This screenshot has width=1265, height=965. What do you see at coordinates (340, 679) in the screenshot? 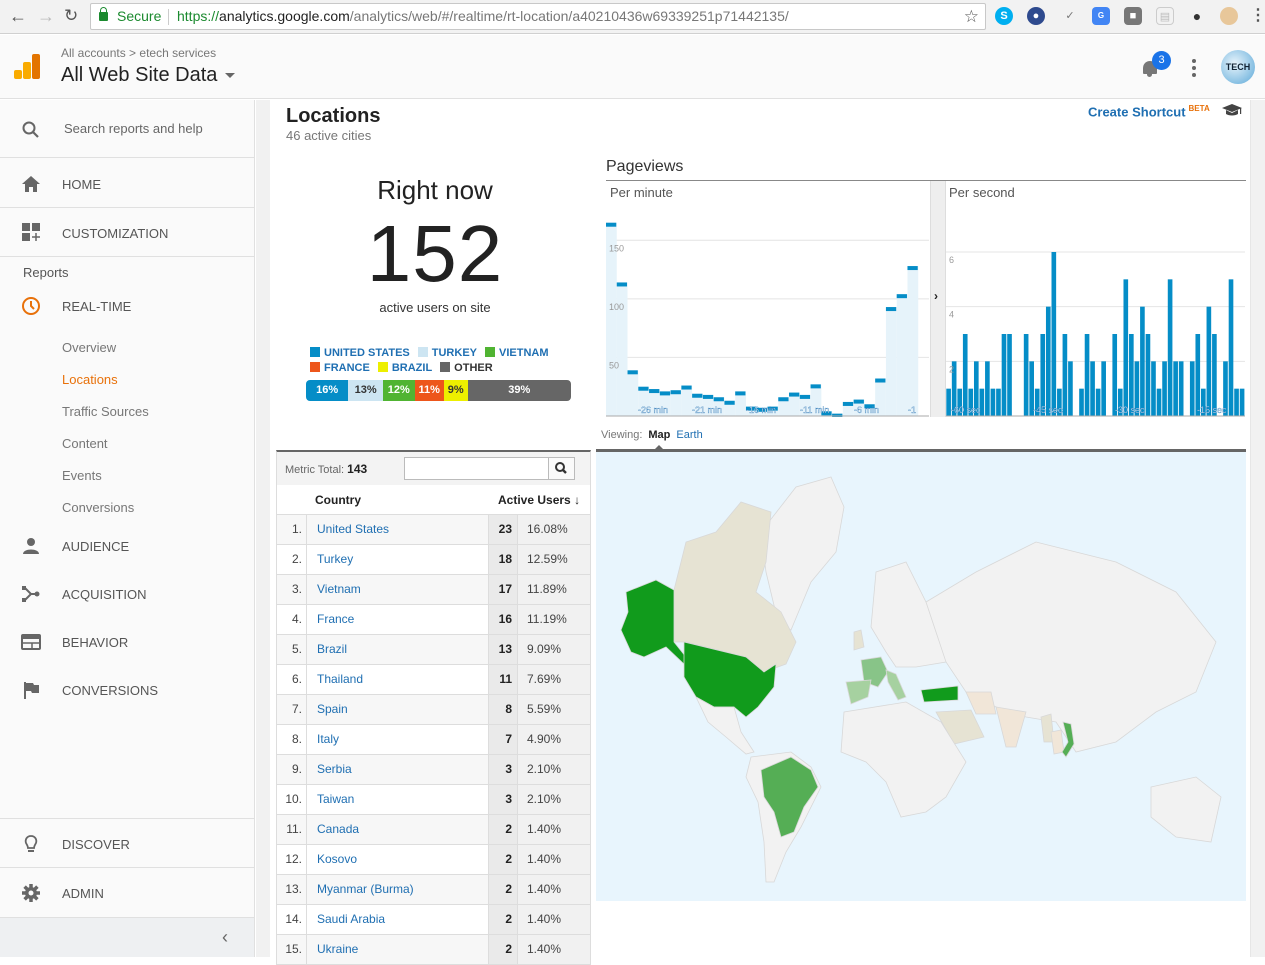
I see `country-link: Thailand` at bounding box center [340, 679].